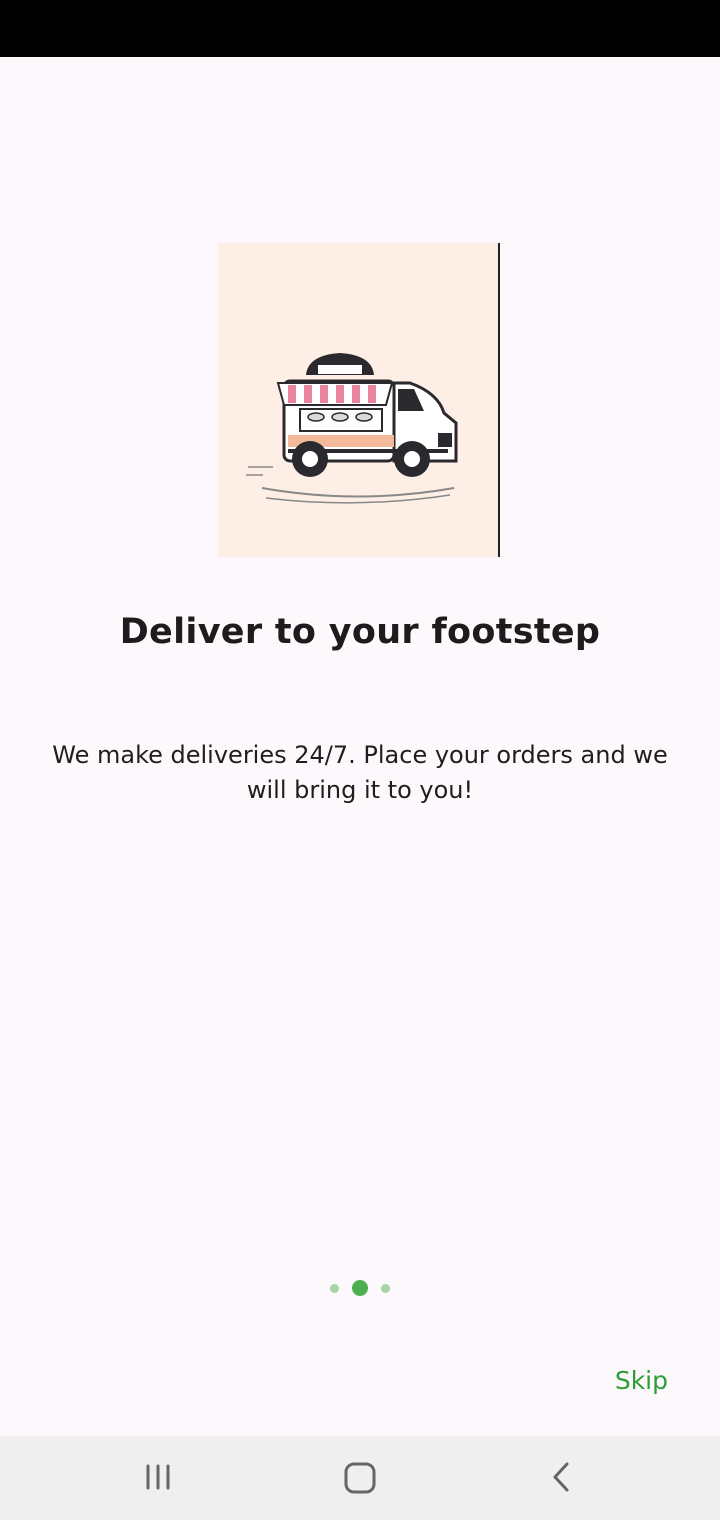 The image size is (720, 1520). I want to click on food-truck-illustration, so click(359, 400).